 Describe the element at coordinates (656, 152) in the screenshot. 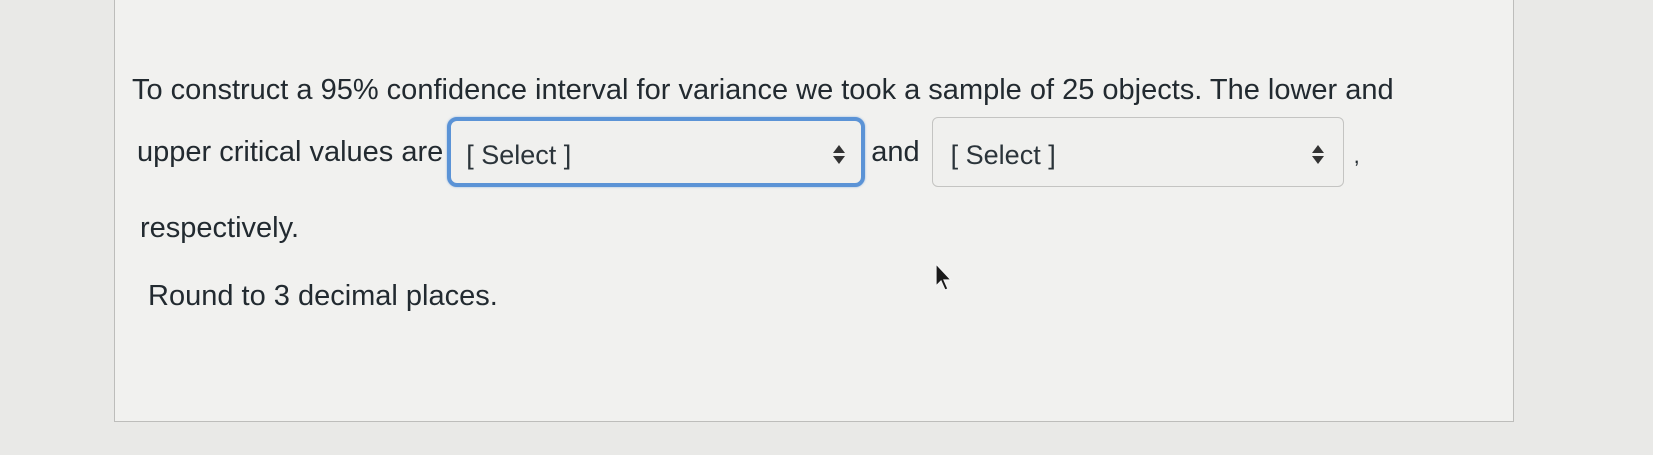

I see `lower-critical-value-select: [ Select ]` at that location.